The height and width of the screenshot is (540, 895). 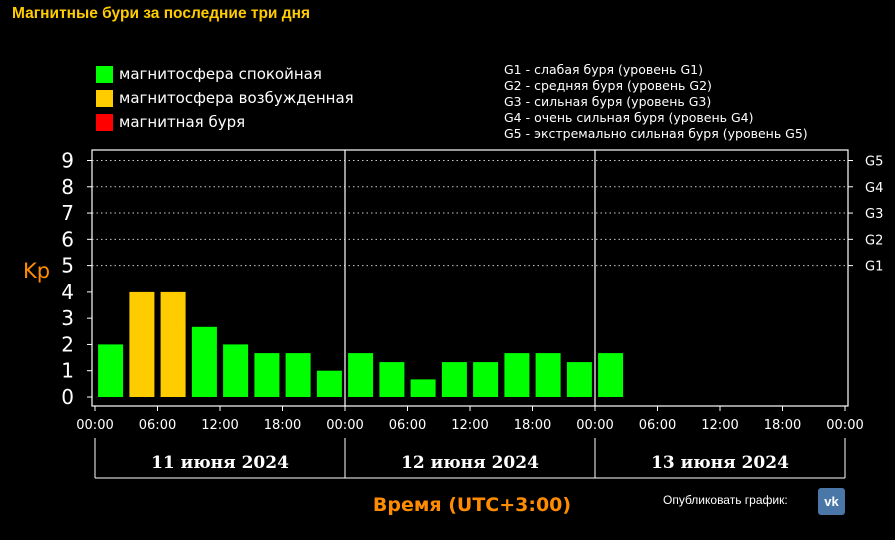 I want to click on y-tick-label: 9, so click(x=67, y=161).